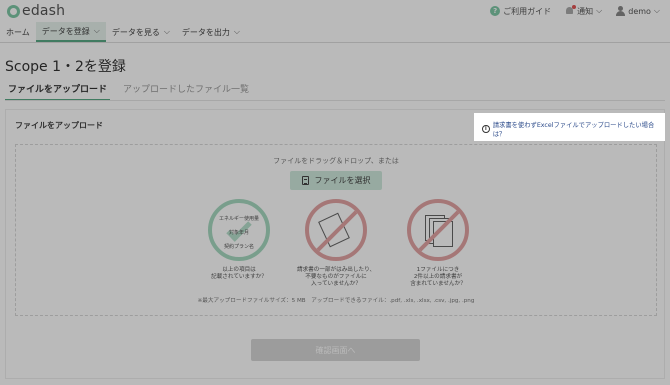 The height and width of the screenshot is (385, 670). I want to click on excel-upload-help-link: i 請求書を使わずExcelファイルでアップロードしたい場合は？, so click(569, 129).